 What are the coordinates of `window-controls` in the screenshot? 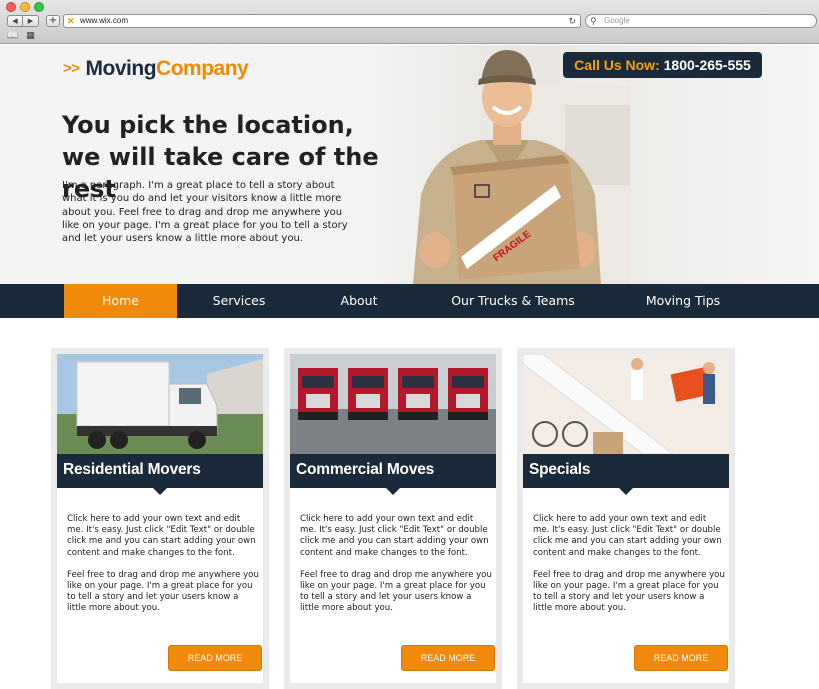 It's located at (25, 7).